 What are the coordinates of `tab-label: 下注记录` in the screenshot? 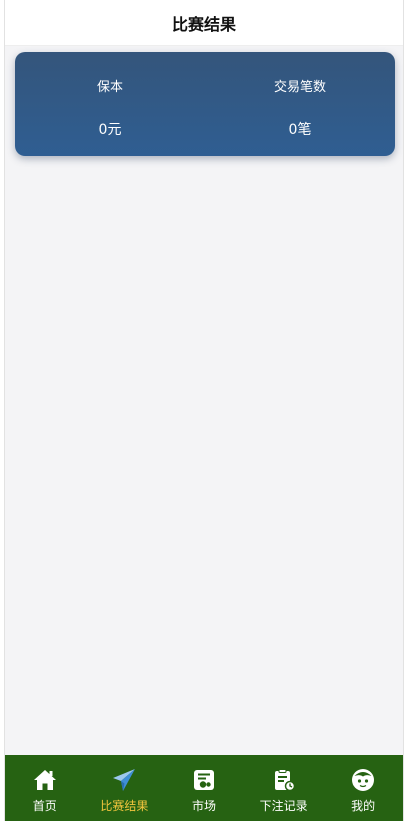 It's located at (283, 806).